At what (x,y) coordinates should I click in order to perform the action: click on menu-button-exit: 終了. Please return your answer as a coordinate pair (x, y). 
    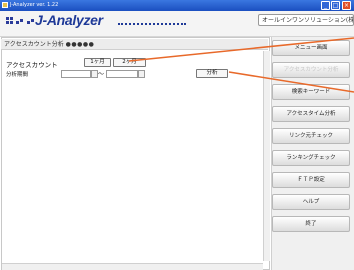
    Looking at the image, I should click on (311, 224).